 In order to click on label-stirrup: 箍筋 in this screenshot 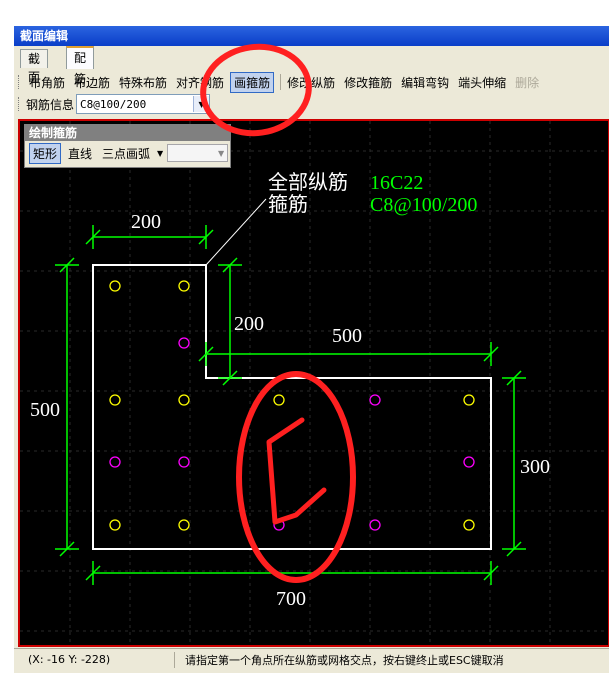, I will do `click(288, 204)`.